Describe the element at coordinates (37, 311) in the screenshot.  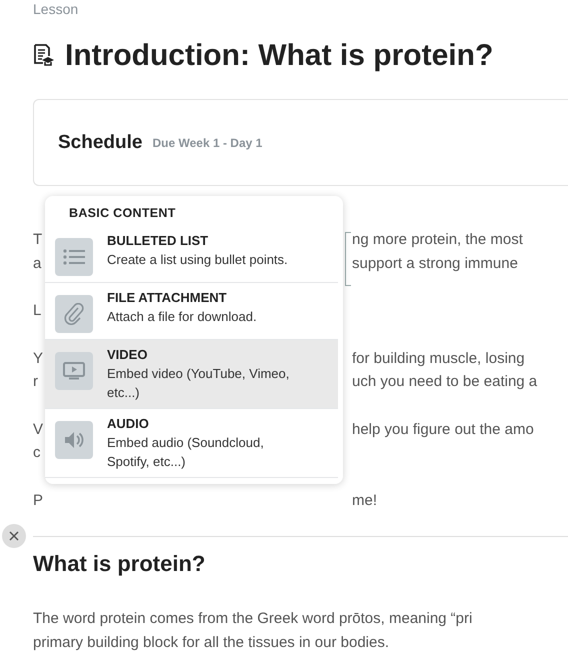
I see `body-text: L` at that location.